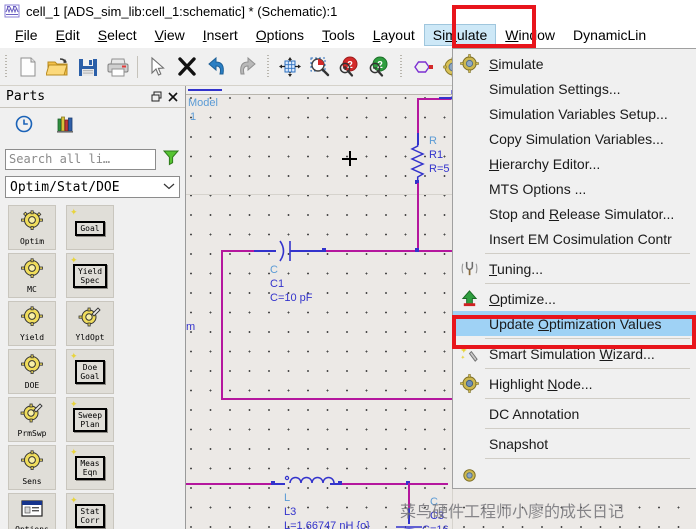  Describe the element at coordinates (173, 97) in the screenshot. I see `close-panel-icon` at that location.